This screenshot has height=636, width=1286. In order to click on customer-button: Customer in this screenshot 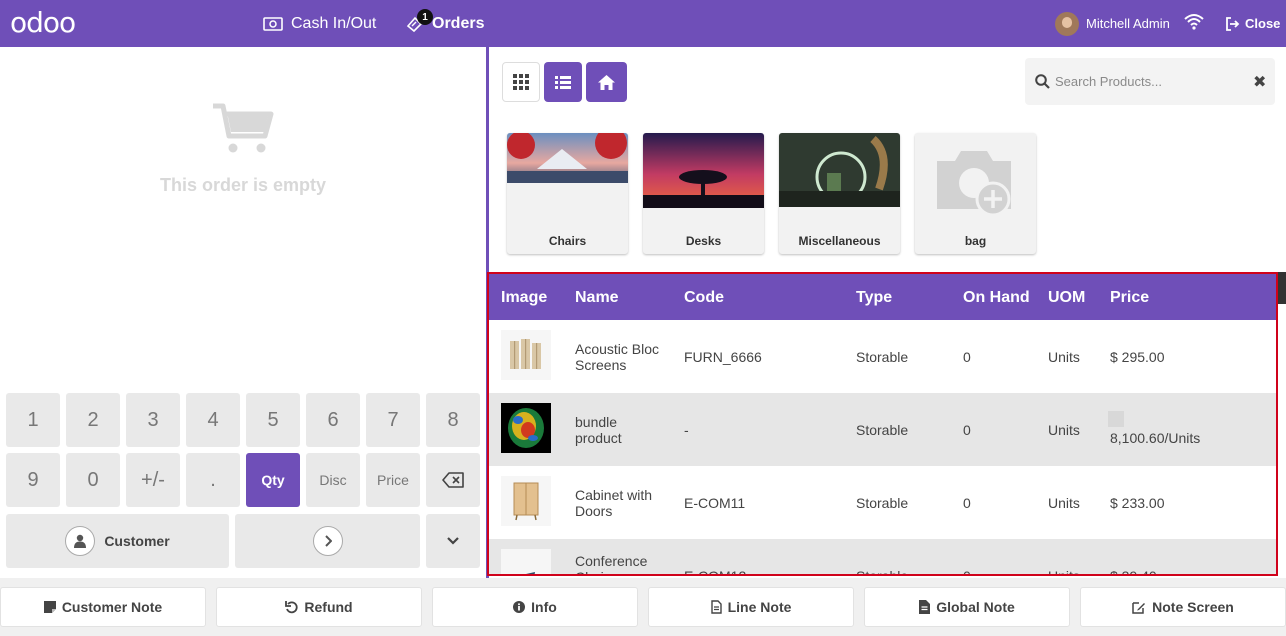, I will do `click(117, 541)`.